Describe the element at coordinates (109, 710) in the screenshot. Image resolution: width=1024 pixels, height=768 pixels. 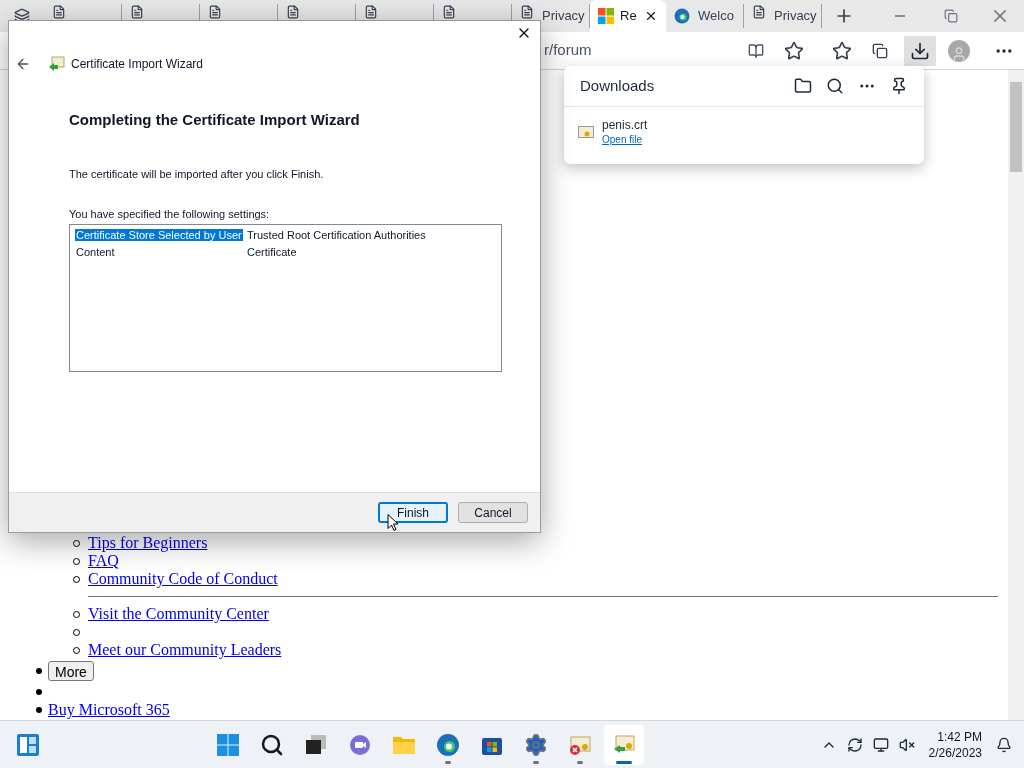
I see `page-link: Buy Microsoft 365` at that location.